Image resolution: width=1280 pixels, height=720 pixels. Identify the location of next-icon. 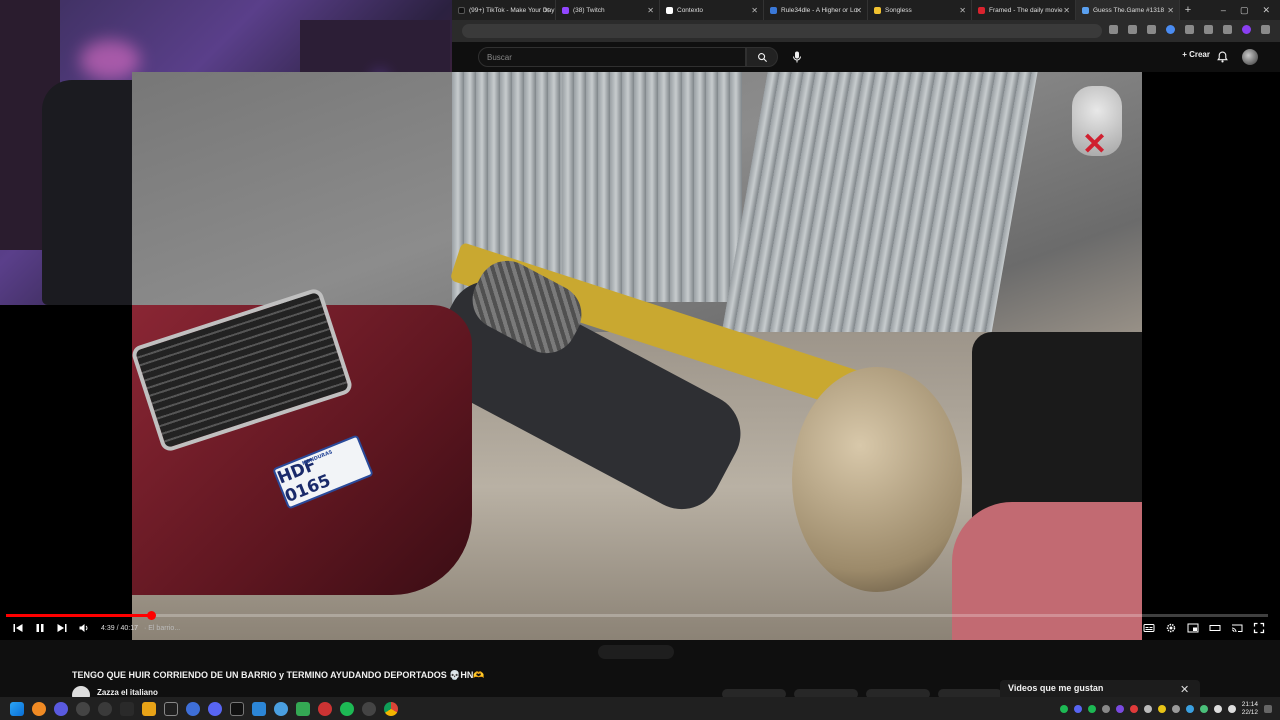
(62, 628).